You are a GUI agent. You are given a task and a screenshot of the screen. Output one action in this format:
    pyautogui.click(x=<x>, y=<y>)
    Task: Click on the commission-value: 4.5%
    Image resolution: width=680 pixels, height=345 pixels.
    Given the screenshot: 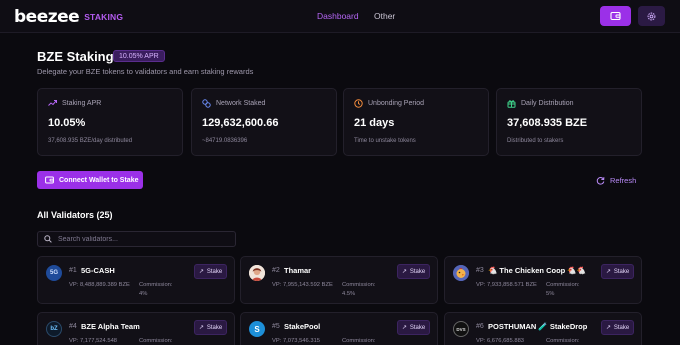 What is the action you would take?
    pyautogui.click(x=349, y=294)
    